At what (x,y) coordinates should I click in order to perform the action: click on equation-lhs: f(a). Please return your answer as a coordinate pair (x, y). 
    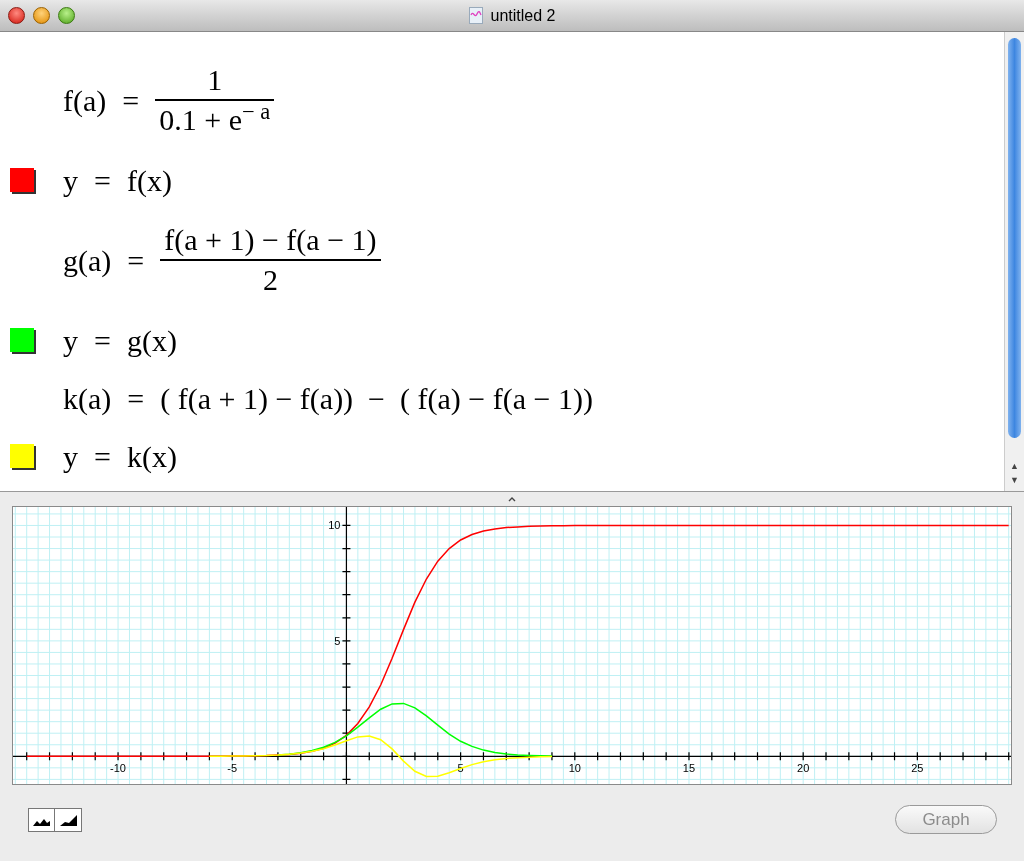
    Looking at the image, I should click on (85, 100).